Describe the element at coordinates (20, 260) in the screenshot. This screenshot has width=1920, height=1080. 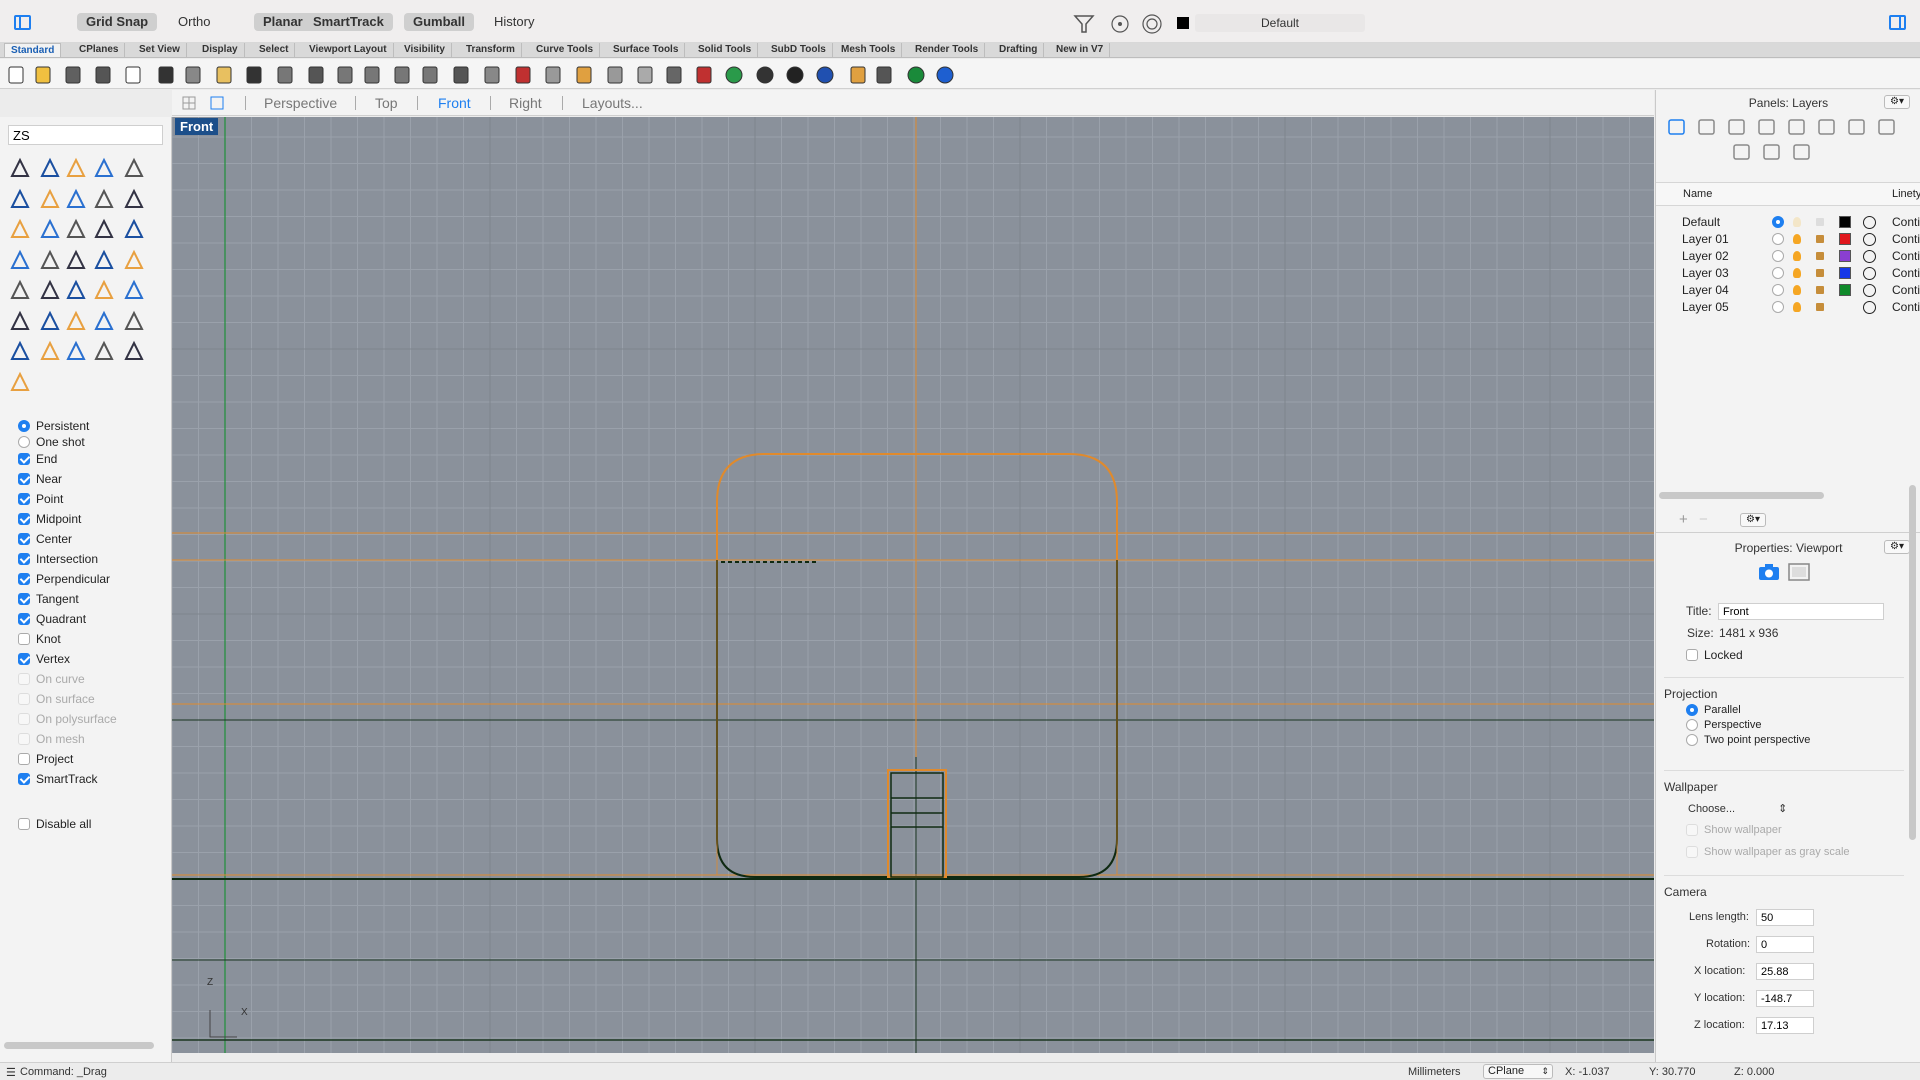
I see `extrude-icon` at that location.